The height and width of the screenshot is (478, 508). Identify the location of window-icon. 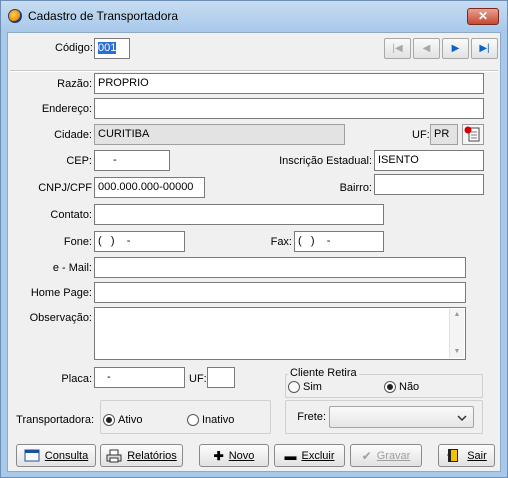
(32, 455).